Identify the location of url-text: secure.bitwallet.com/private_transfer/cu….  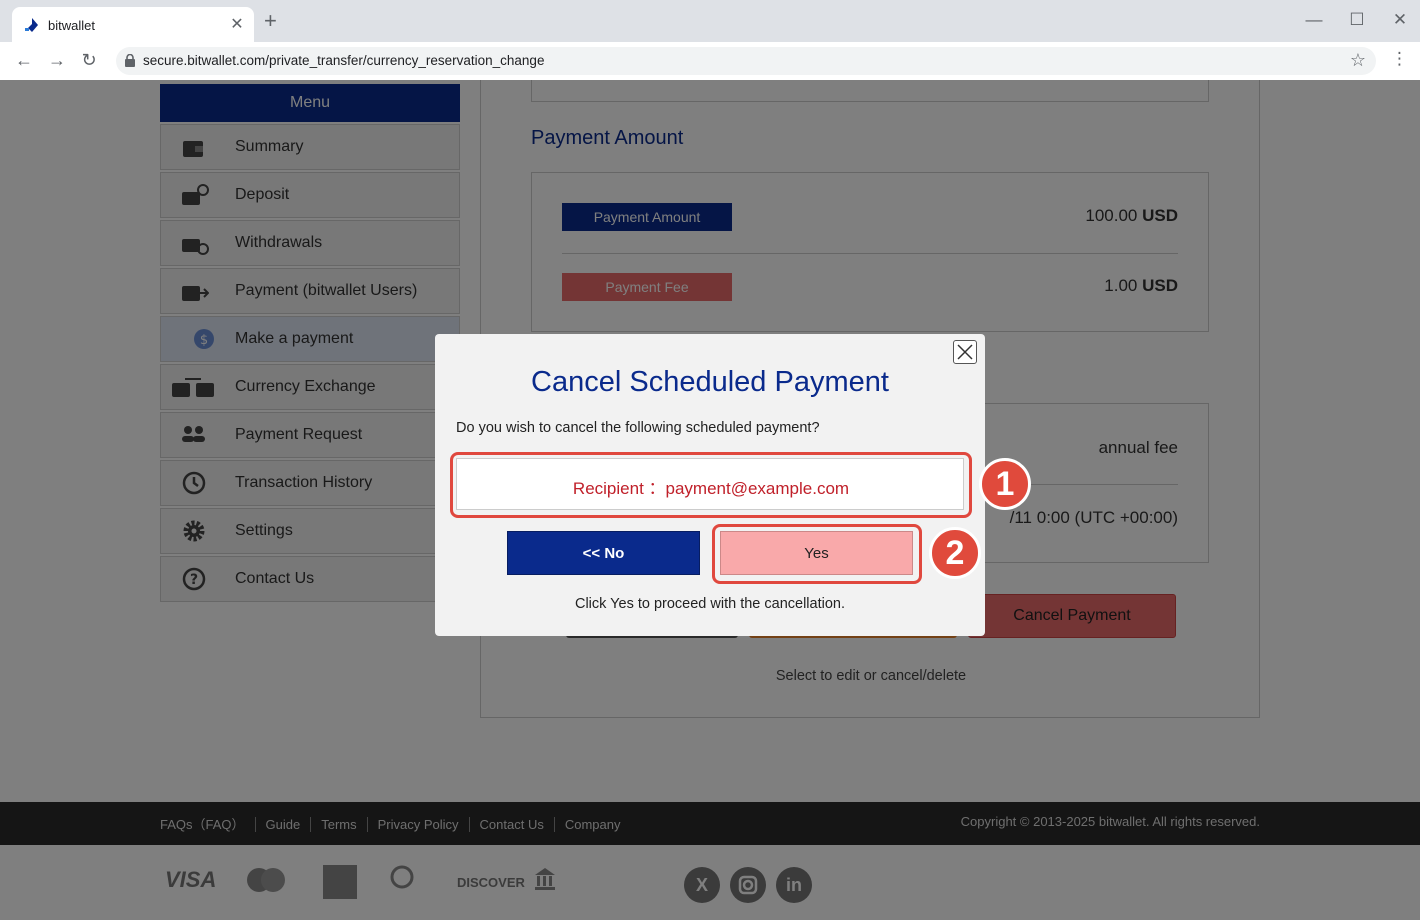
(344, 60).